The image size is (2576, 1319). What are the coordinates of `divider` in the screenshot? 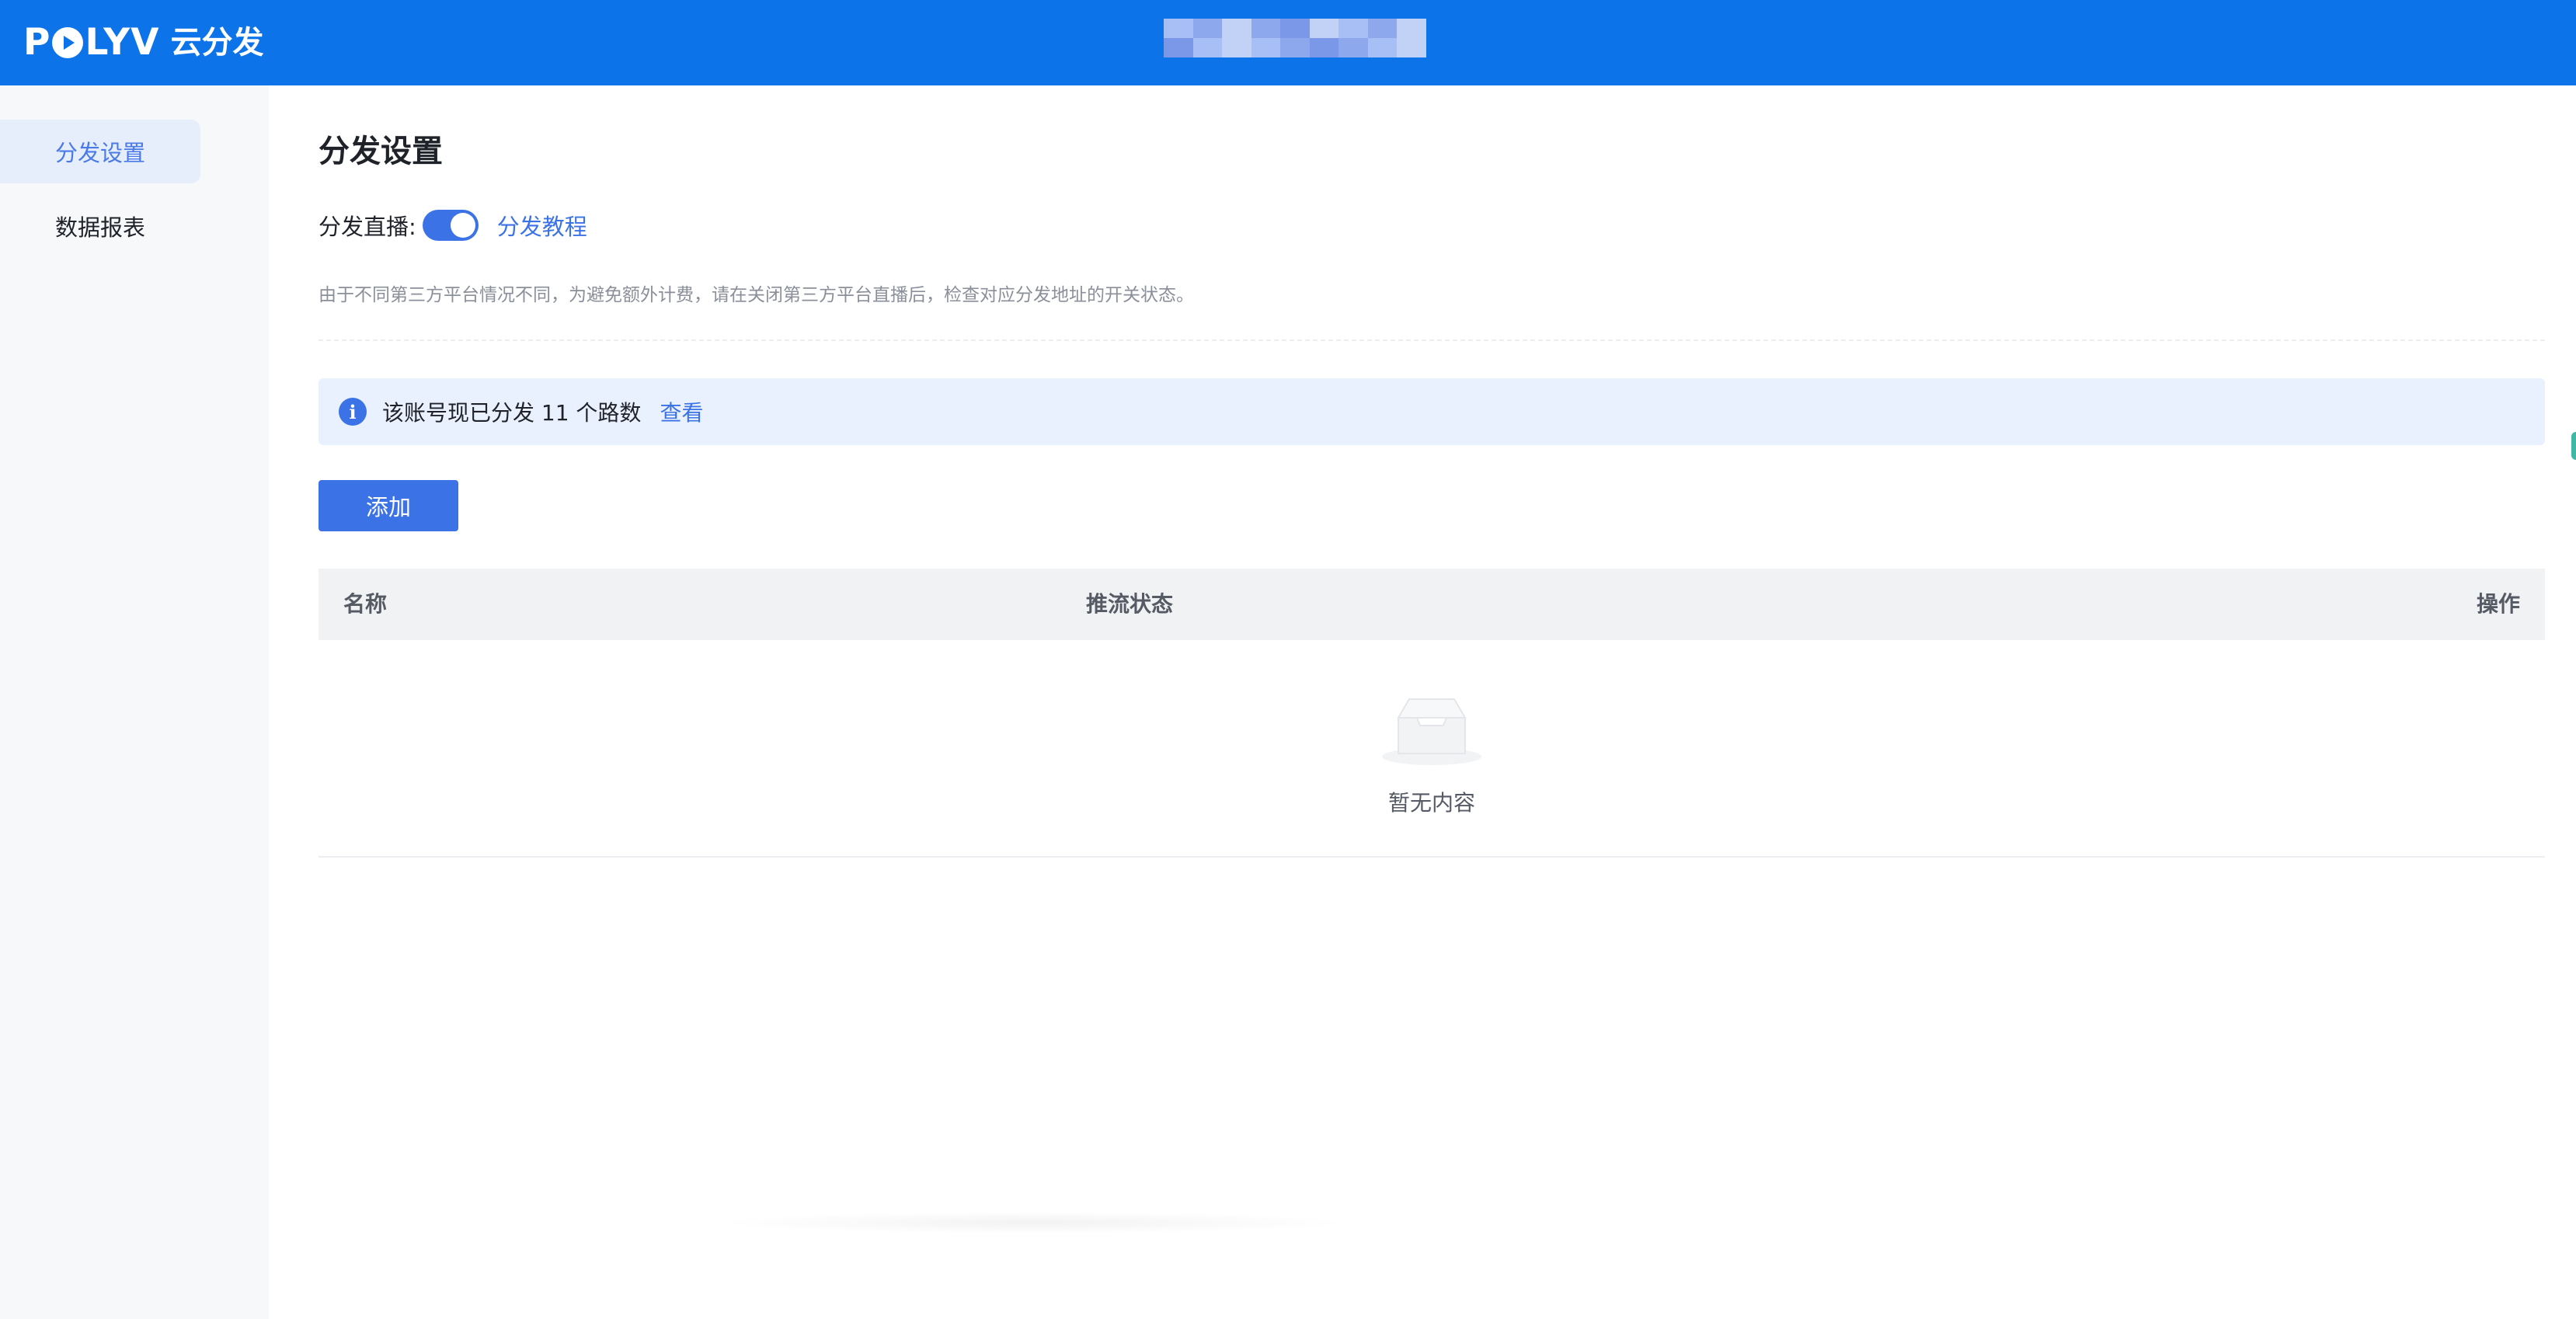 It's located at (1432, 340).